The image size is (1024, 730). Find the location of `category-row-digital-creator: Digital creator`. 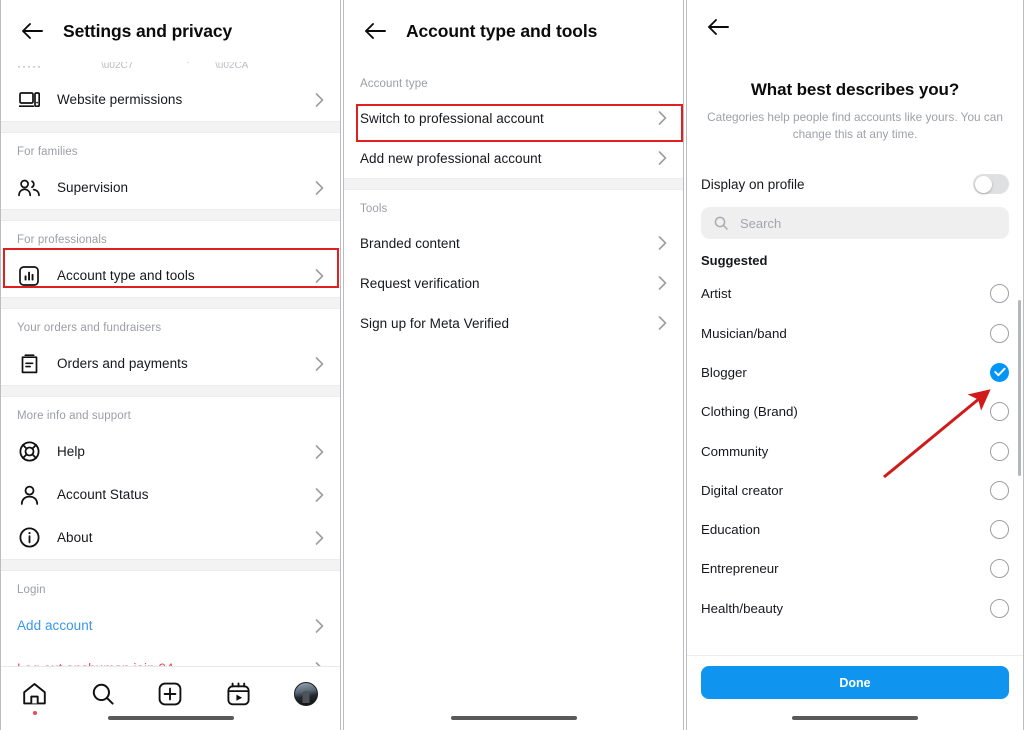

category-row-digital-creator: Digital creator is located at coordinates (855, 490).